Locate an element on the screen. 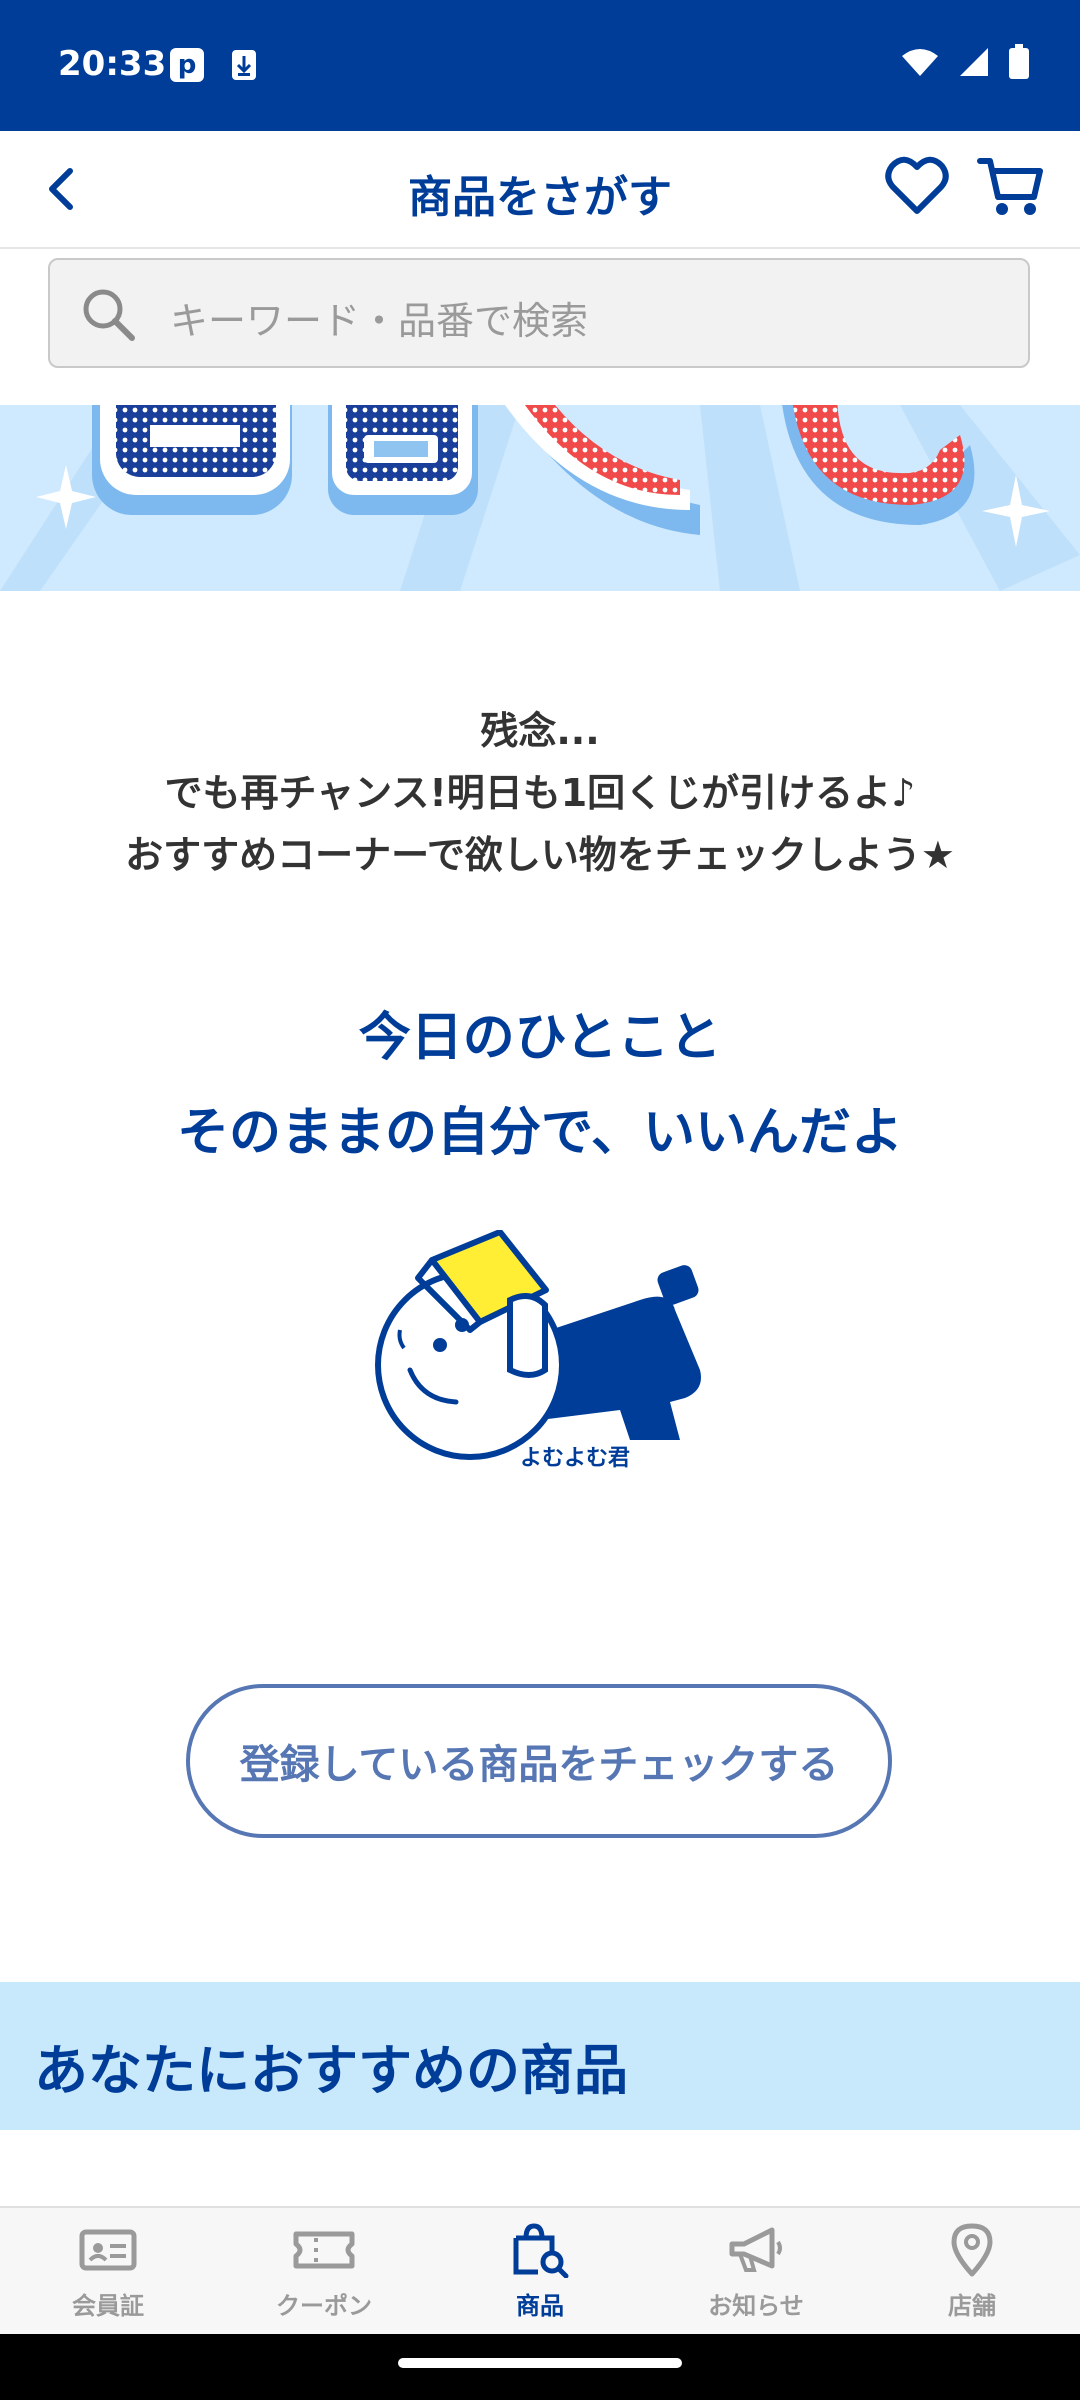 The width and height of the screenshot is (1080, 2400). location-pin-icon is located at coordinates (972, 2250).